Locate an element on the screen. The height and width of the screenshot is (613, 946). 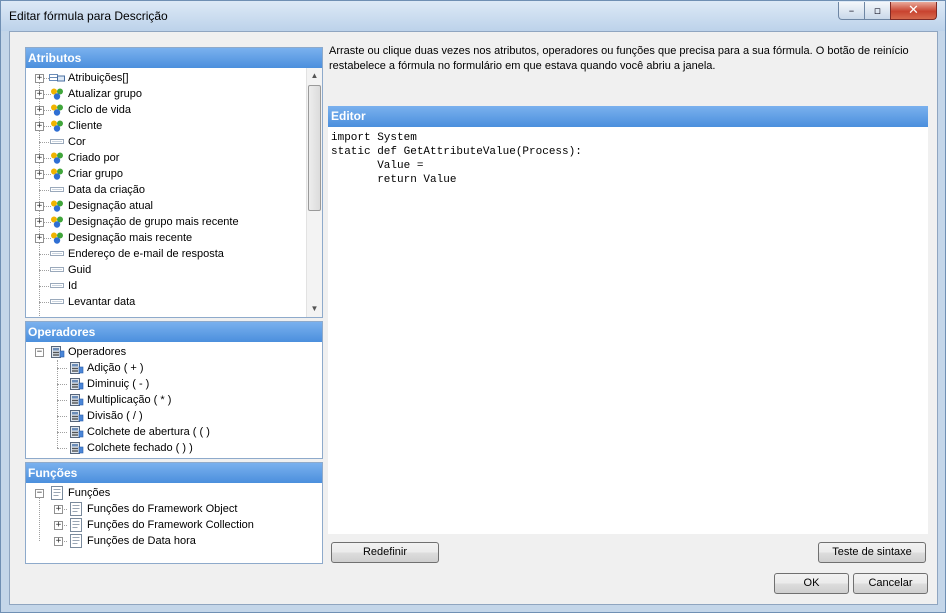
attribute-item: Endereço de e-mail de resposta is located at coordinates (166, 254).